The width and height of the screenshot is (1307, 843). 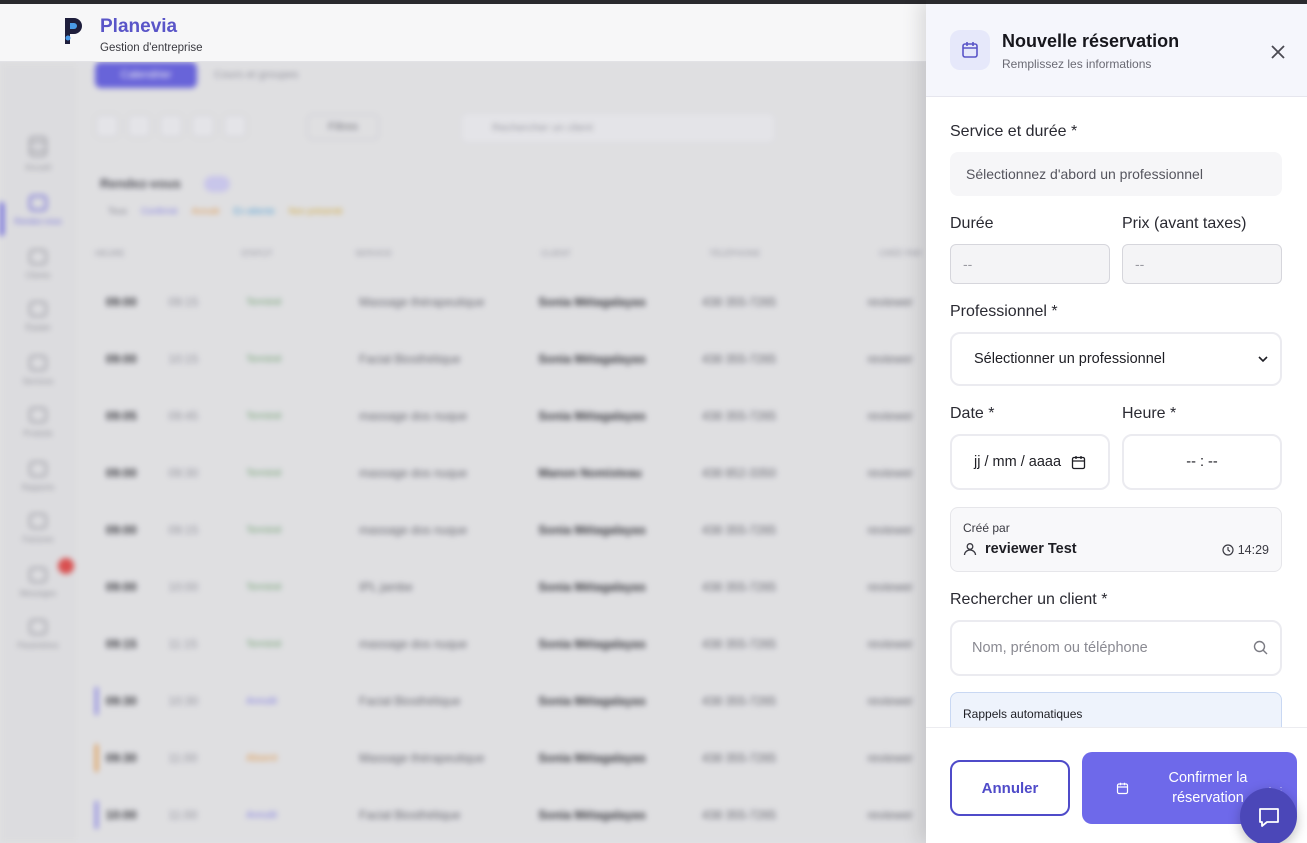 I want to click on client-search-label: Rechercher un client *, so click(x=1029, y=599).